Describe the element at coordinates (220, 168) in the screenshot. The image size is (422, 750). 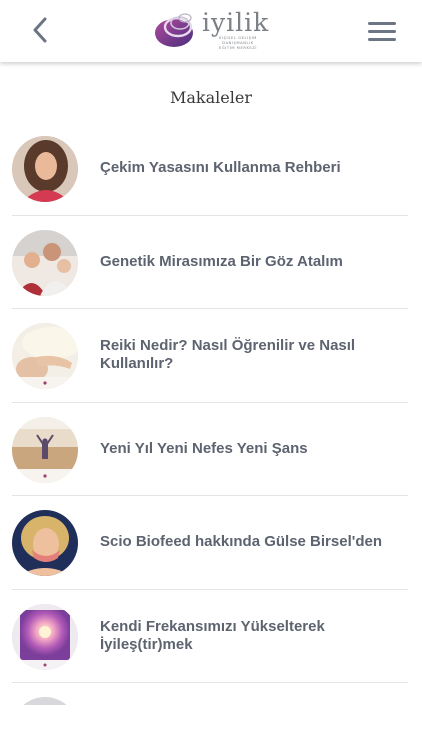
I see `article-title: Çekim Yasasını Kullanma Rehberi` at that location.